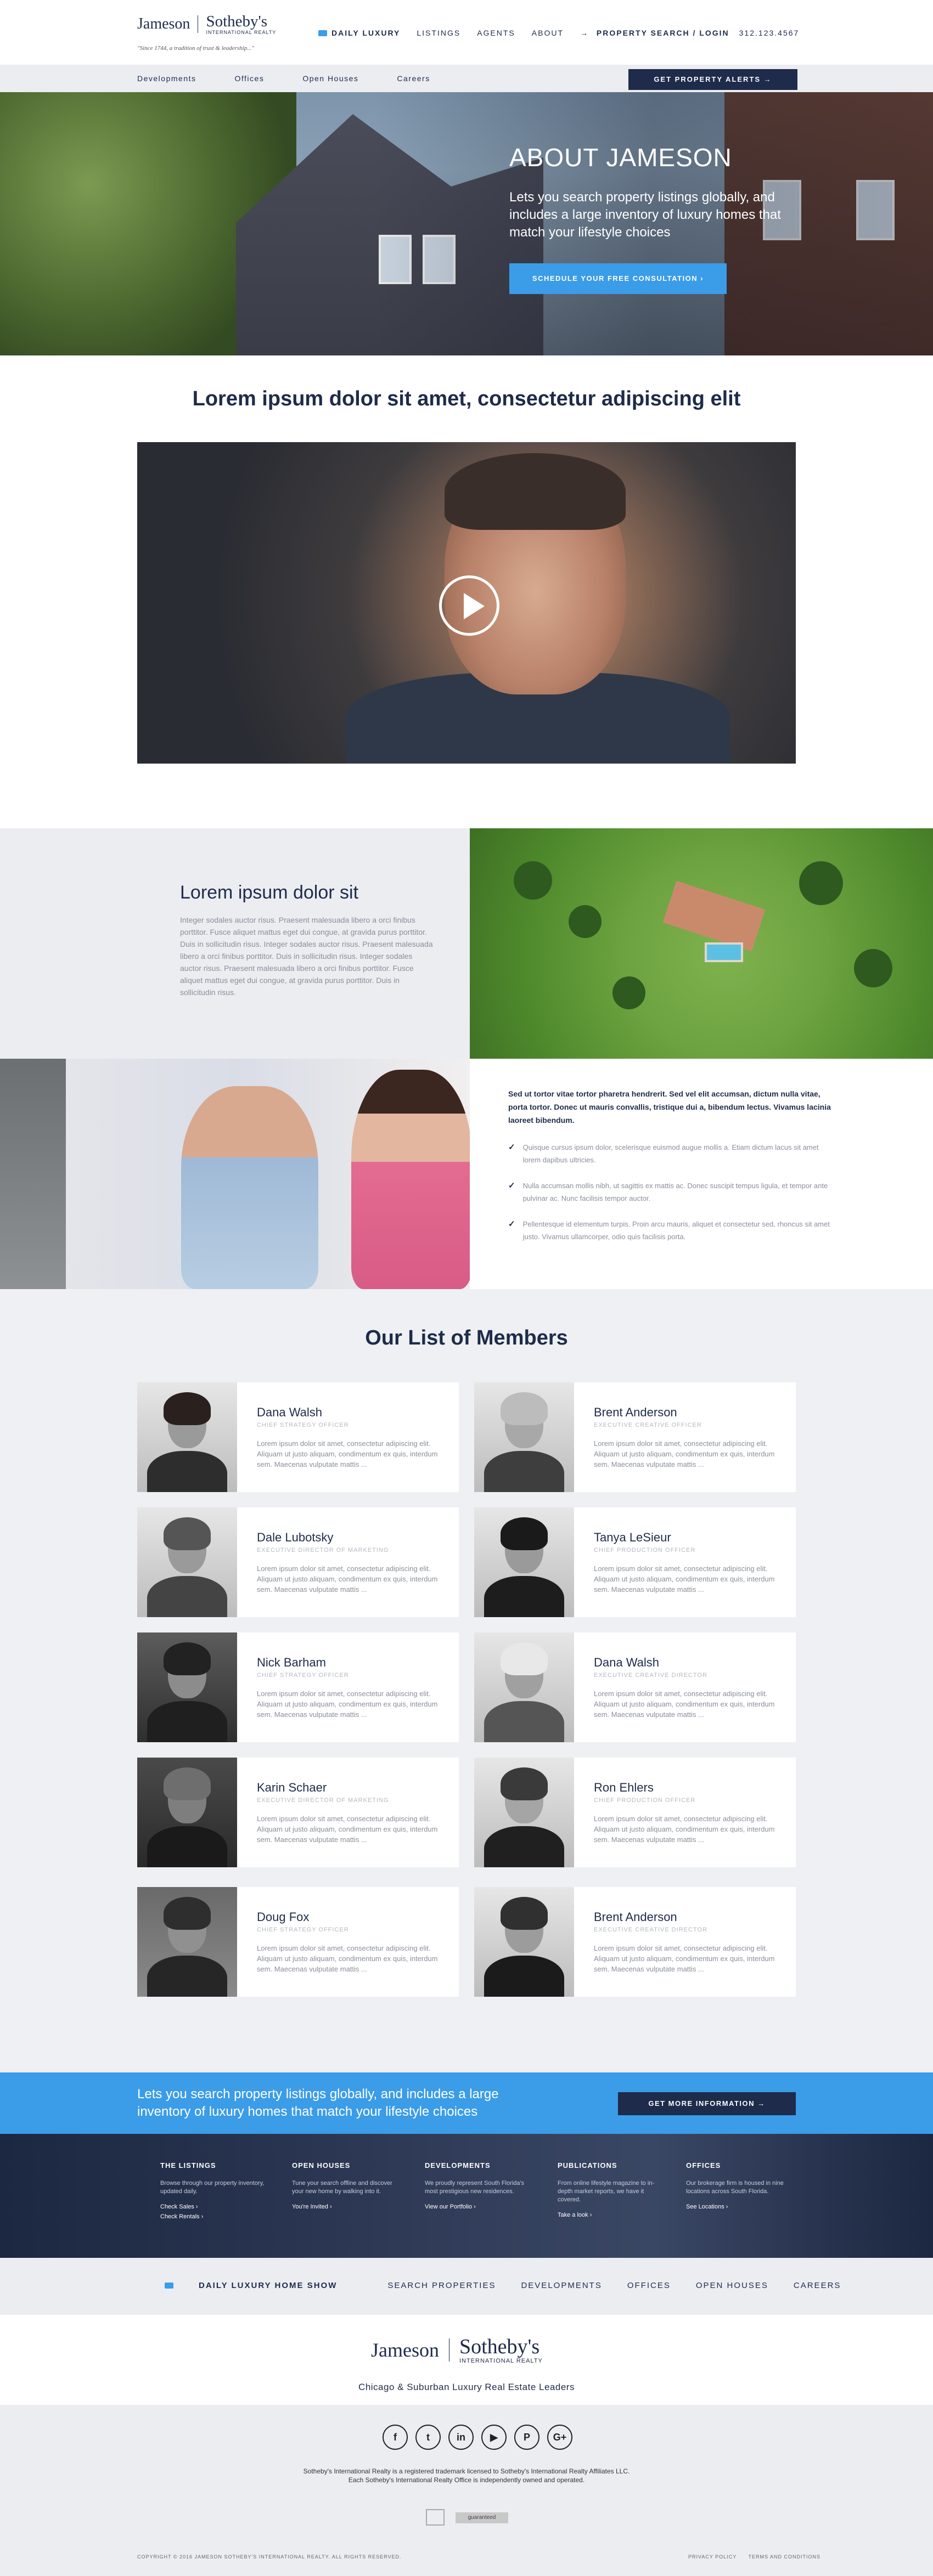 This screenshot has height=2576, width=933. I want to click on get-more-information-button: GET MORE INFORMATION →, so click(707, 2103).